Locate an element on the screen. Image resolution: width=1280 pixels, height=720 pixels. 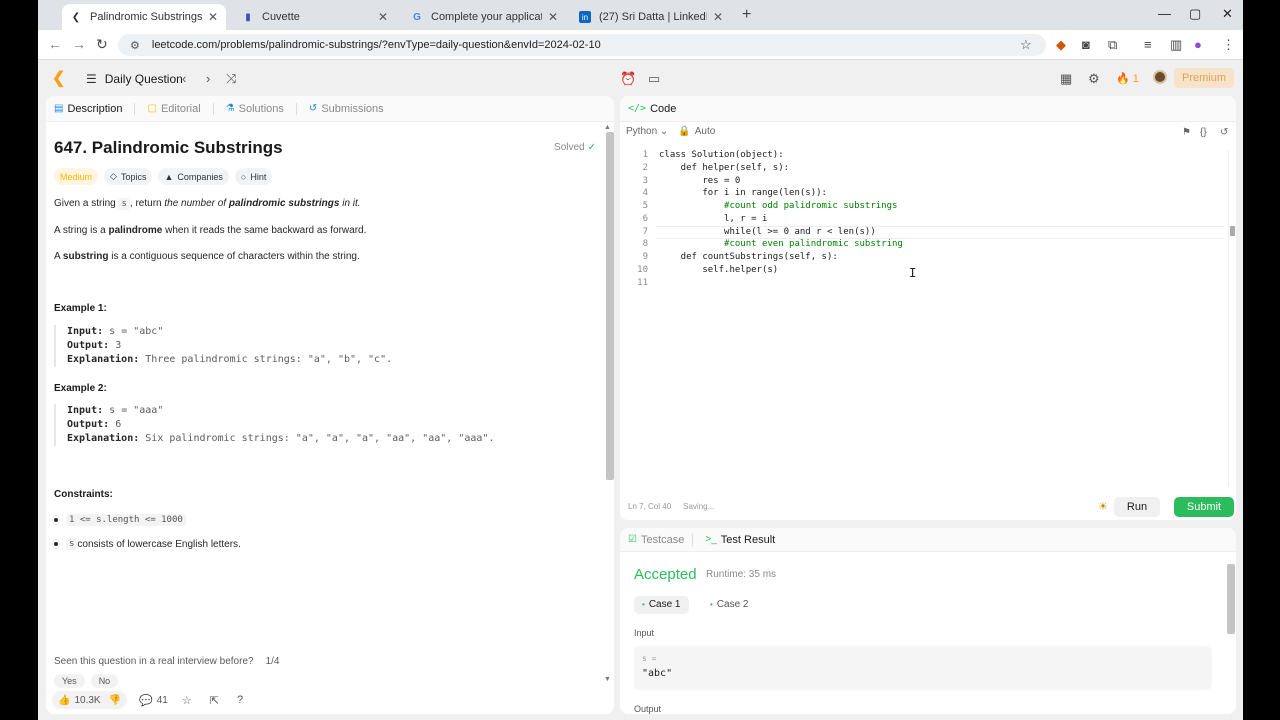
user-avatar is located at coordinates (1160, 77).